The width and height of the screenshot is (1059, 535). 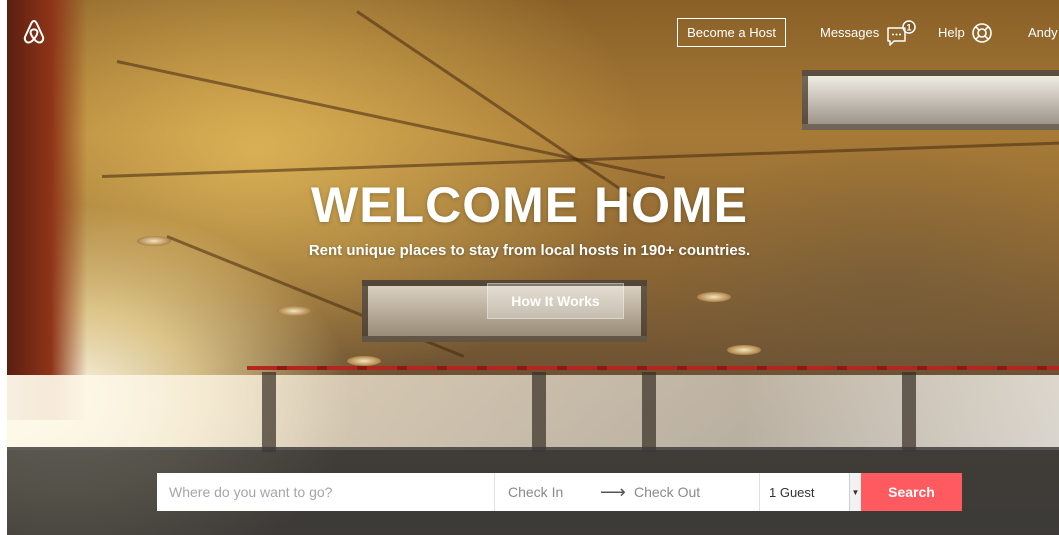 I want to click on guests-select: 1 Guest ▼, so click(x=810, y=492).